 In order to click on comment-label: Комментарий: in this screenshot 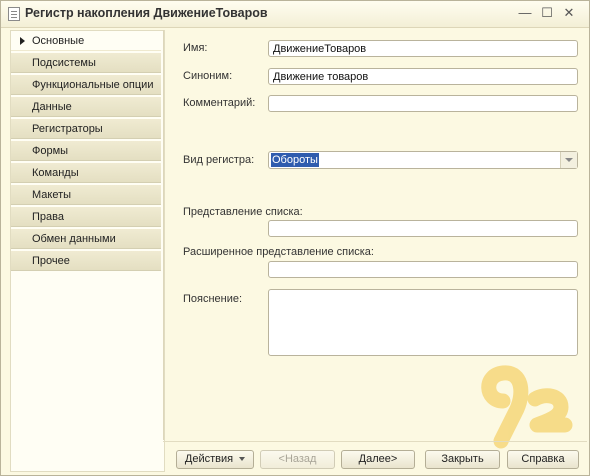, I will do `click(219, 103)`.